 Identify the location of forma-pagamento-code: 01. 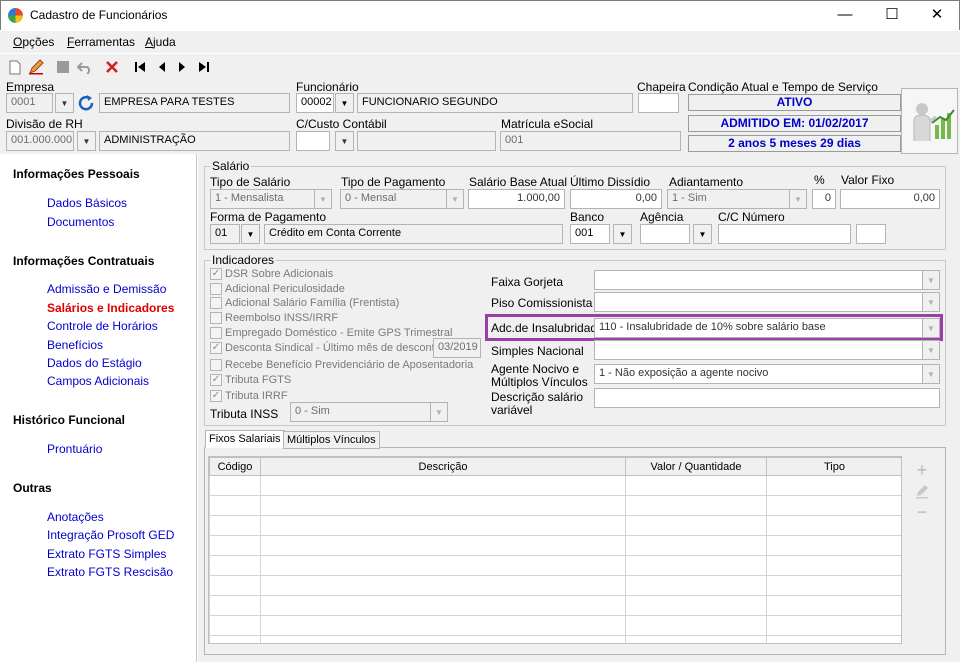
(225, 234).